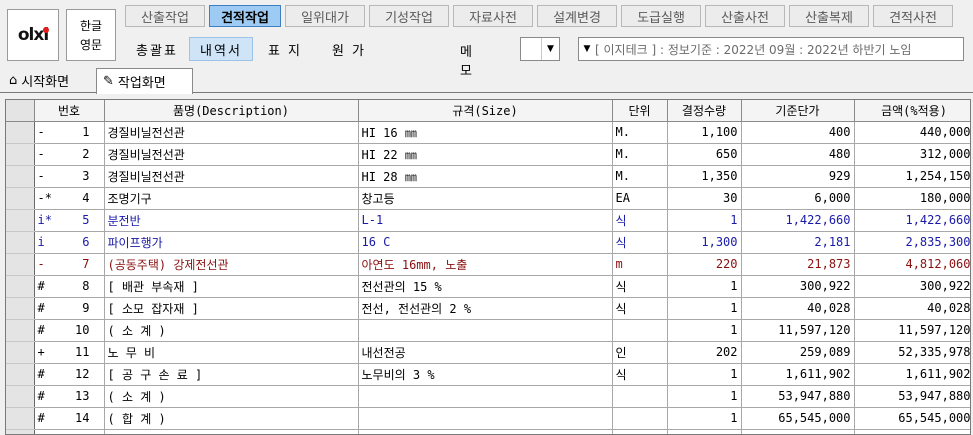 Image resolution: width=973 pixels, height=435 pixels. Describe the element at coordinates (231, 374) in the screenshot. I see `cell-name: [ 공 구 손 료 ]` at that location.